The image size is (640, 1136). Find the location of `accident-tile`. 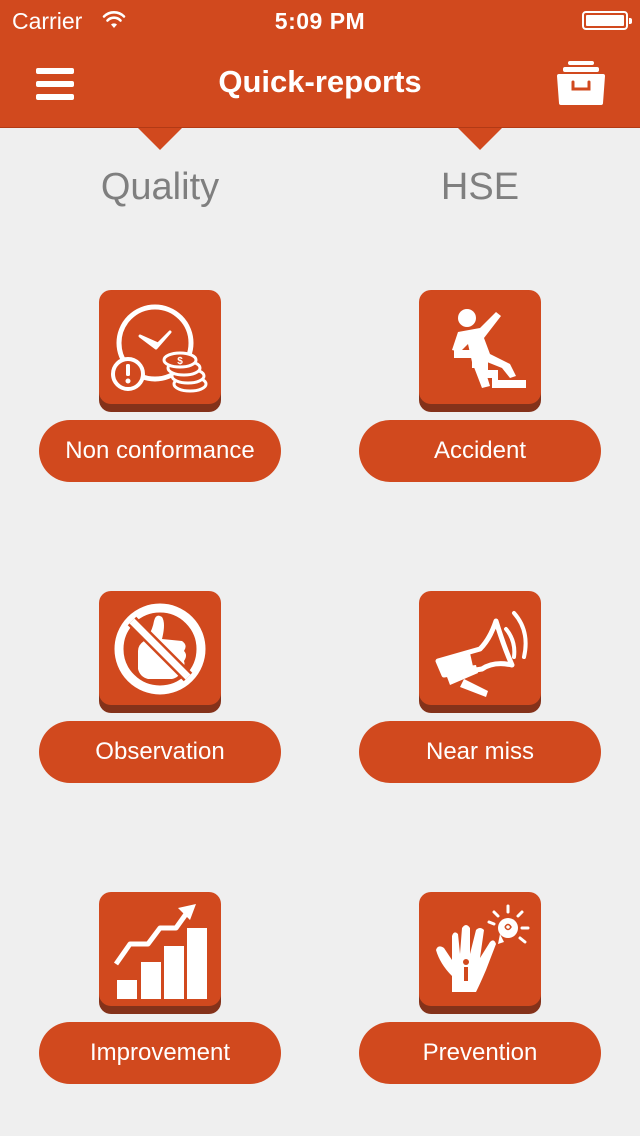

accident-tile is located at coordinates (480, 351).